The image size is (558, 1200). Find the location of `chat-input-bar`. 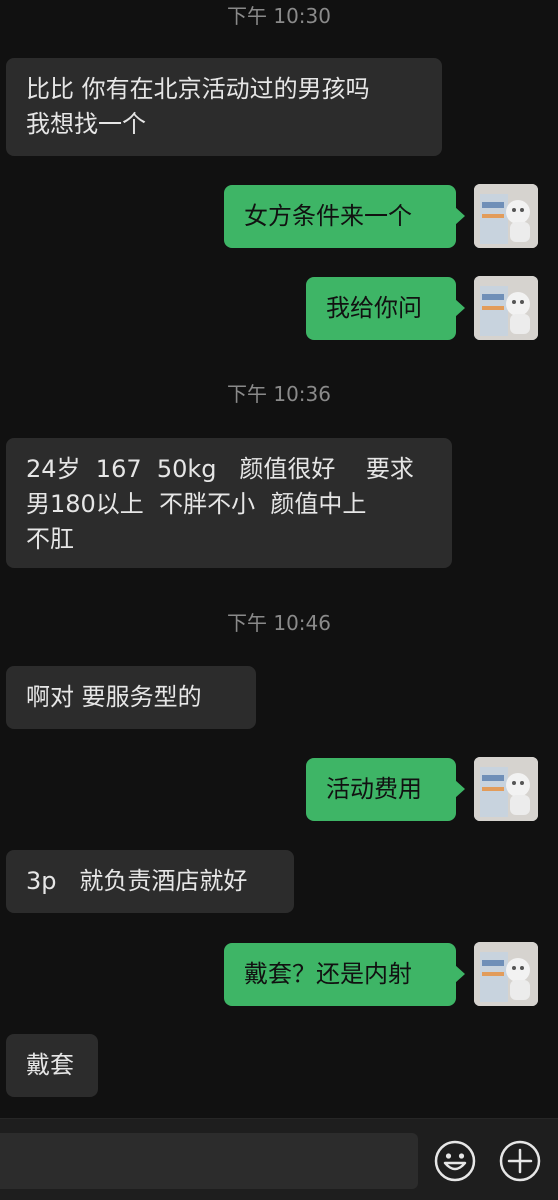

chat-input-bar is located at coordinates (279, 1159).